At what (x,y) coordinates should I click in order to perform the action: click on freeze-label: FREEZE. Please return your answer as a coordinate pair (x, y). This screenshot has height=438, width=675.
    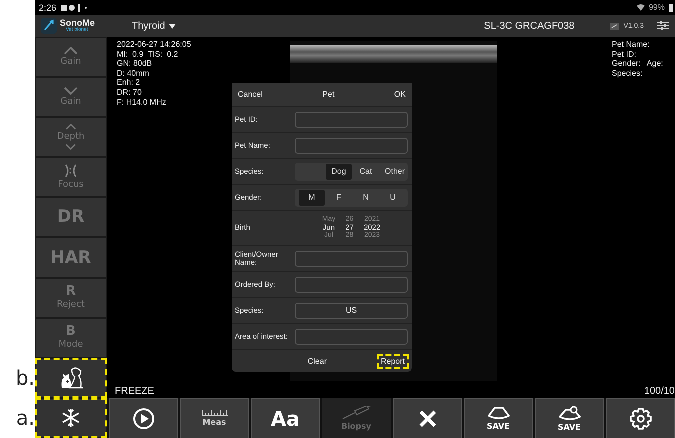
    Looking at the image, I should click on (134, 391).